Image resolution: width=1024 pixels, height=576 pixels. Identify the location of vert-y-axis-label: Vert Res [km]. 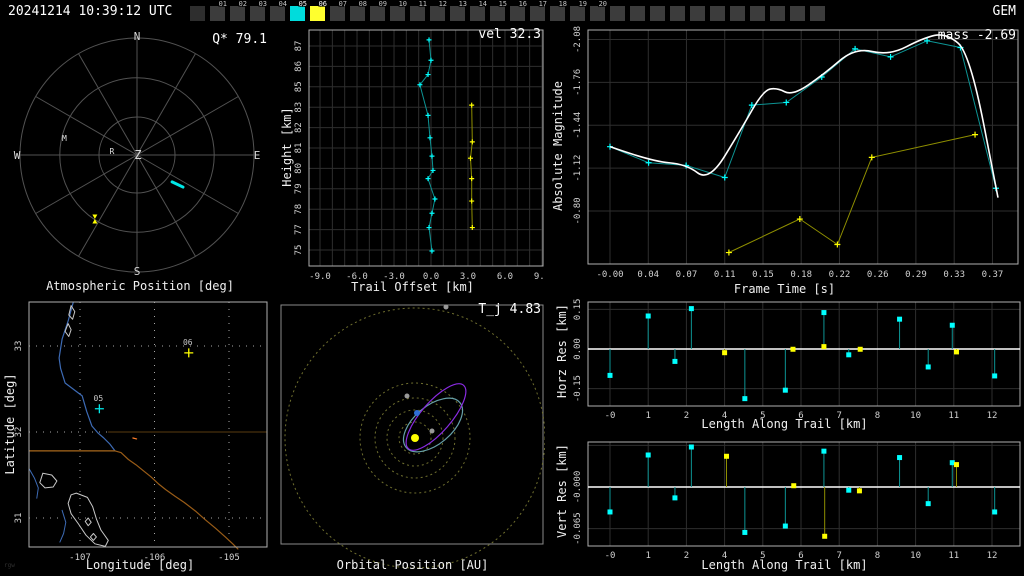
(562, 491).